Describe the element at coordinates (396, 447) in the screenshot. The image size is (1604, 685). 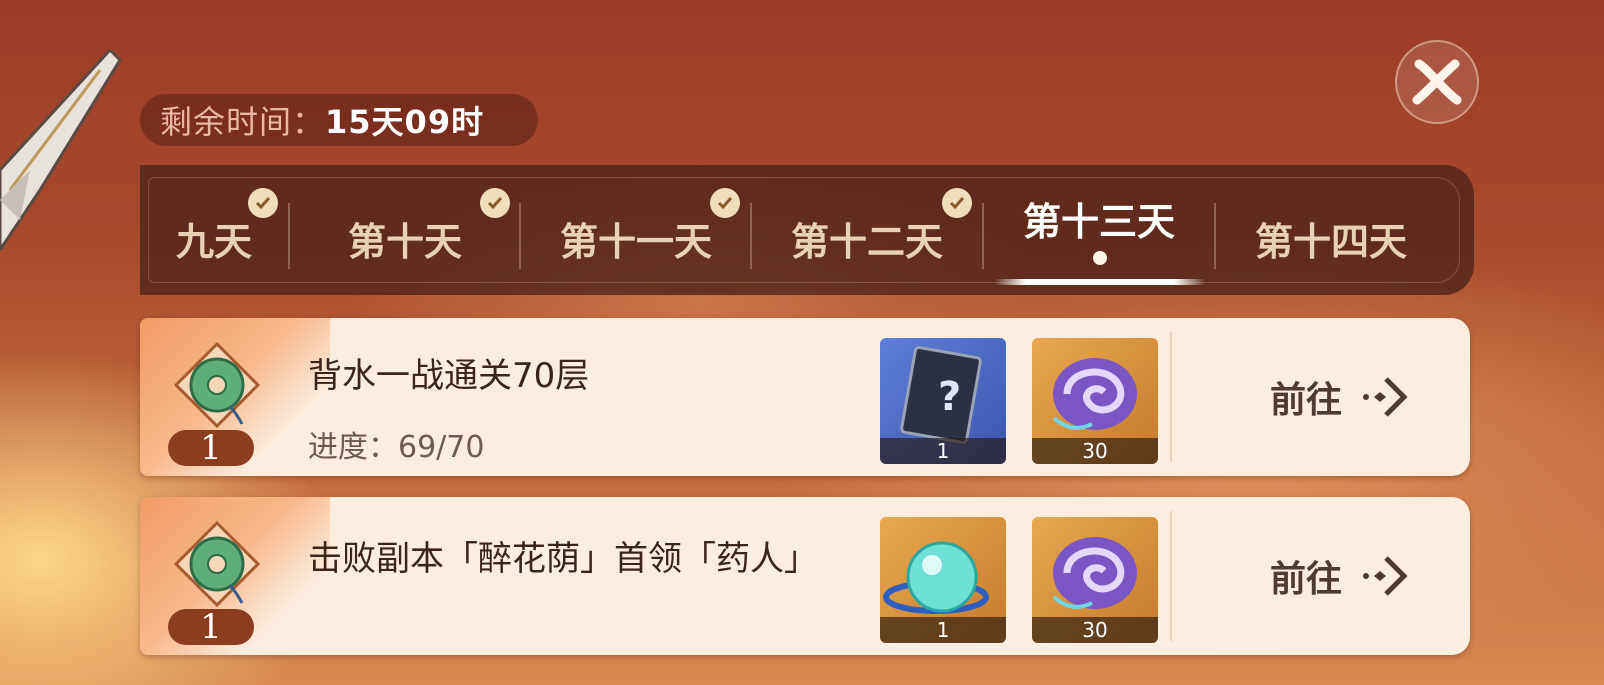
I see `task-progress: 进度：69/70` at that location.